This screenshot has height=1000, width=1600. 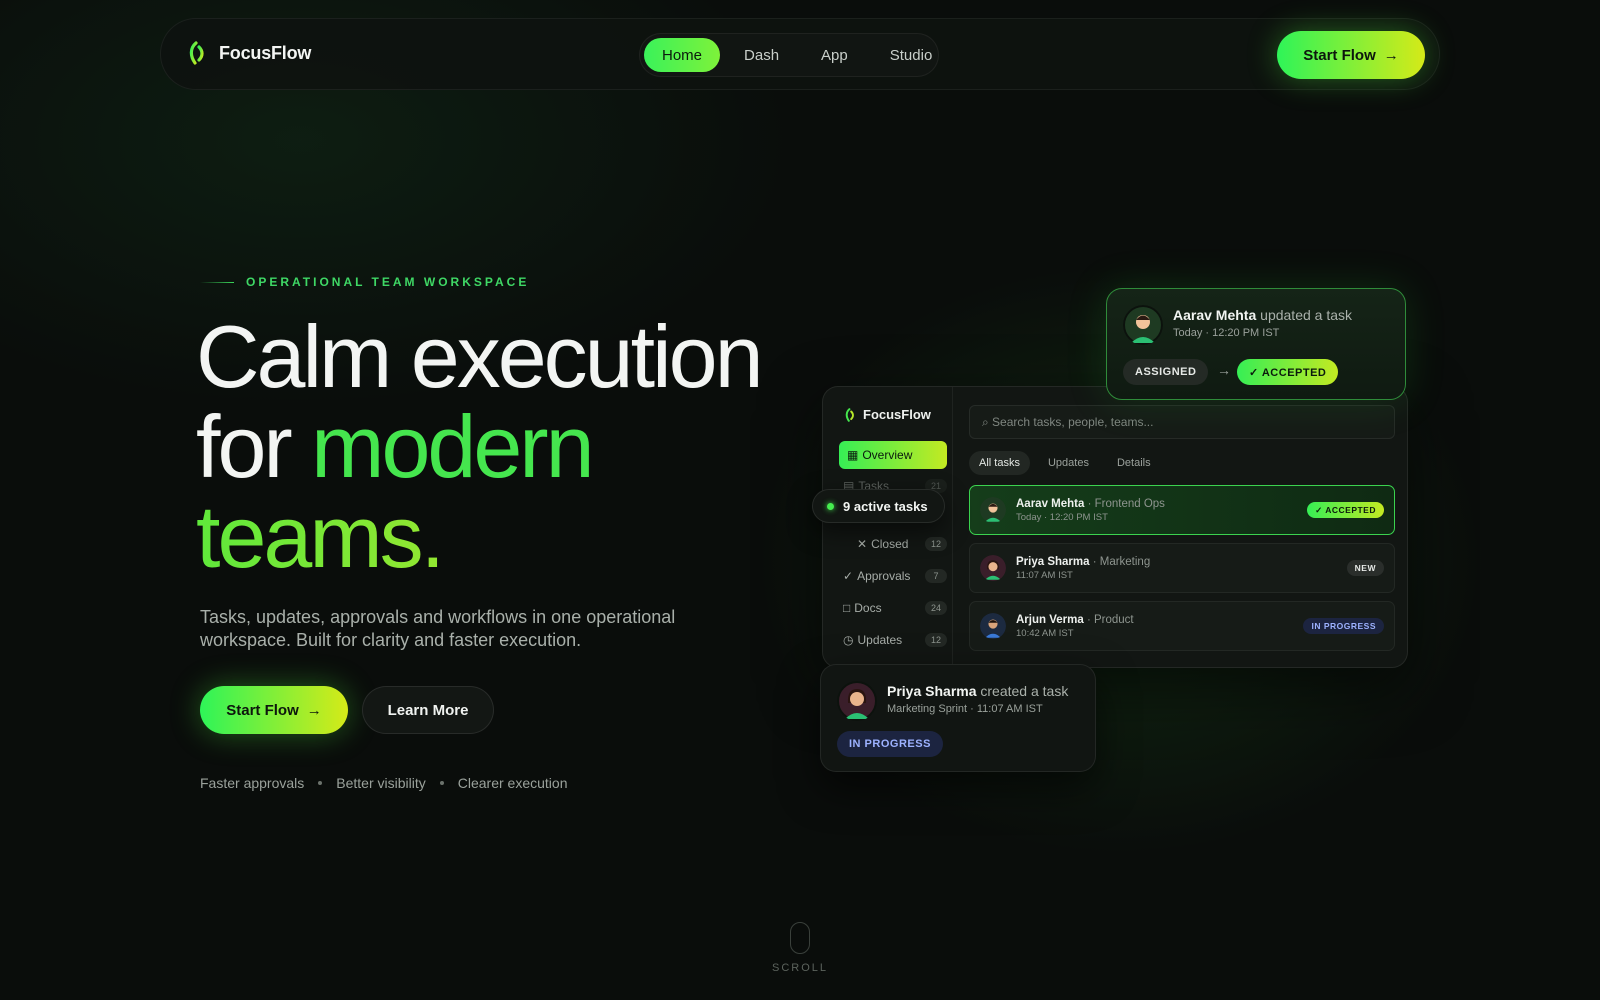 I want to click on tab-details: Details, so click(x=1134, y=463).